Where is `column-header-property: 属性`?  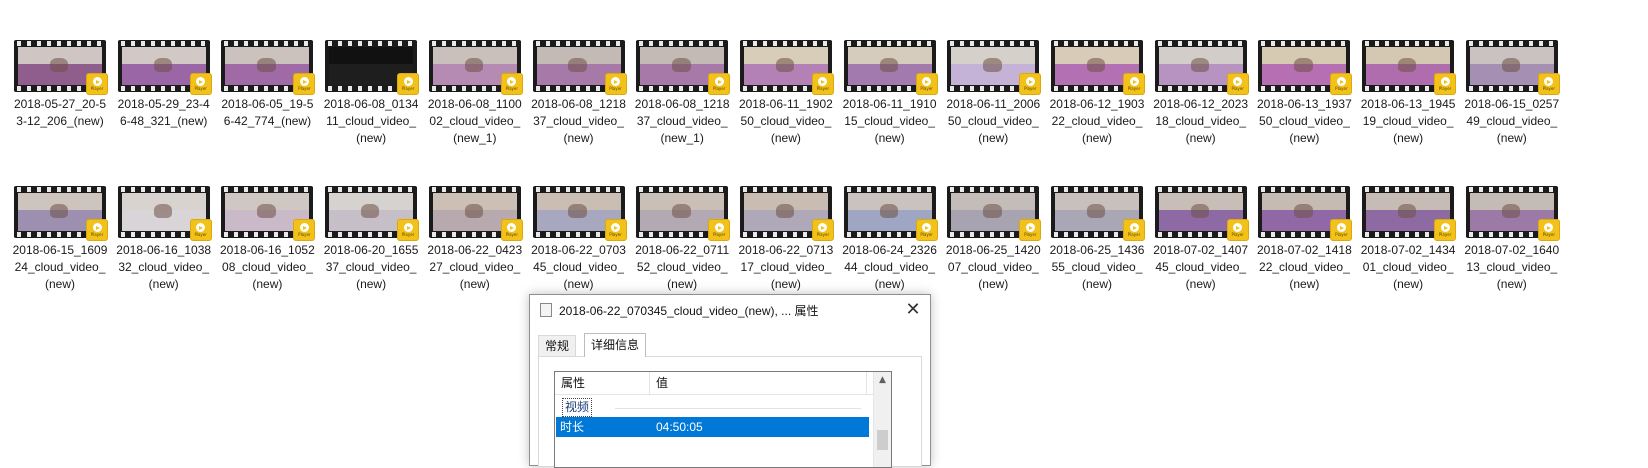 column-header-property: 属性 is located at coordinates (602, 383).